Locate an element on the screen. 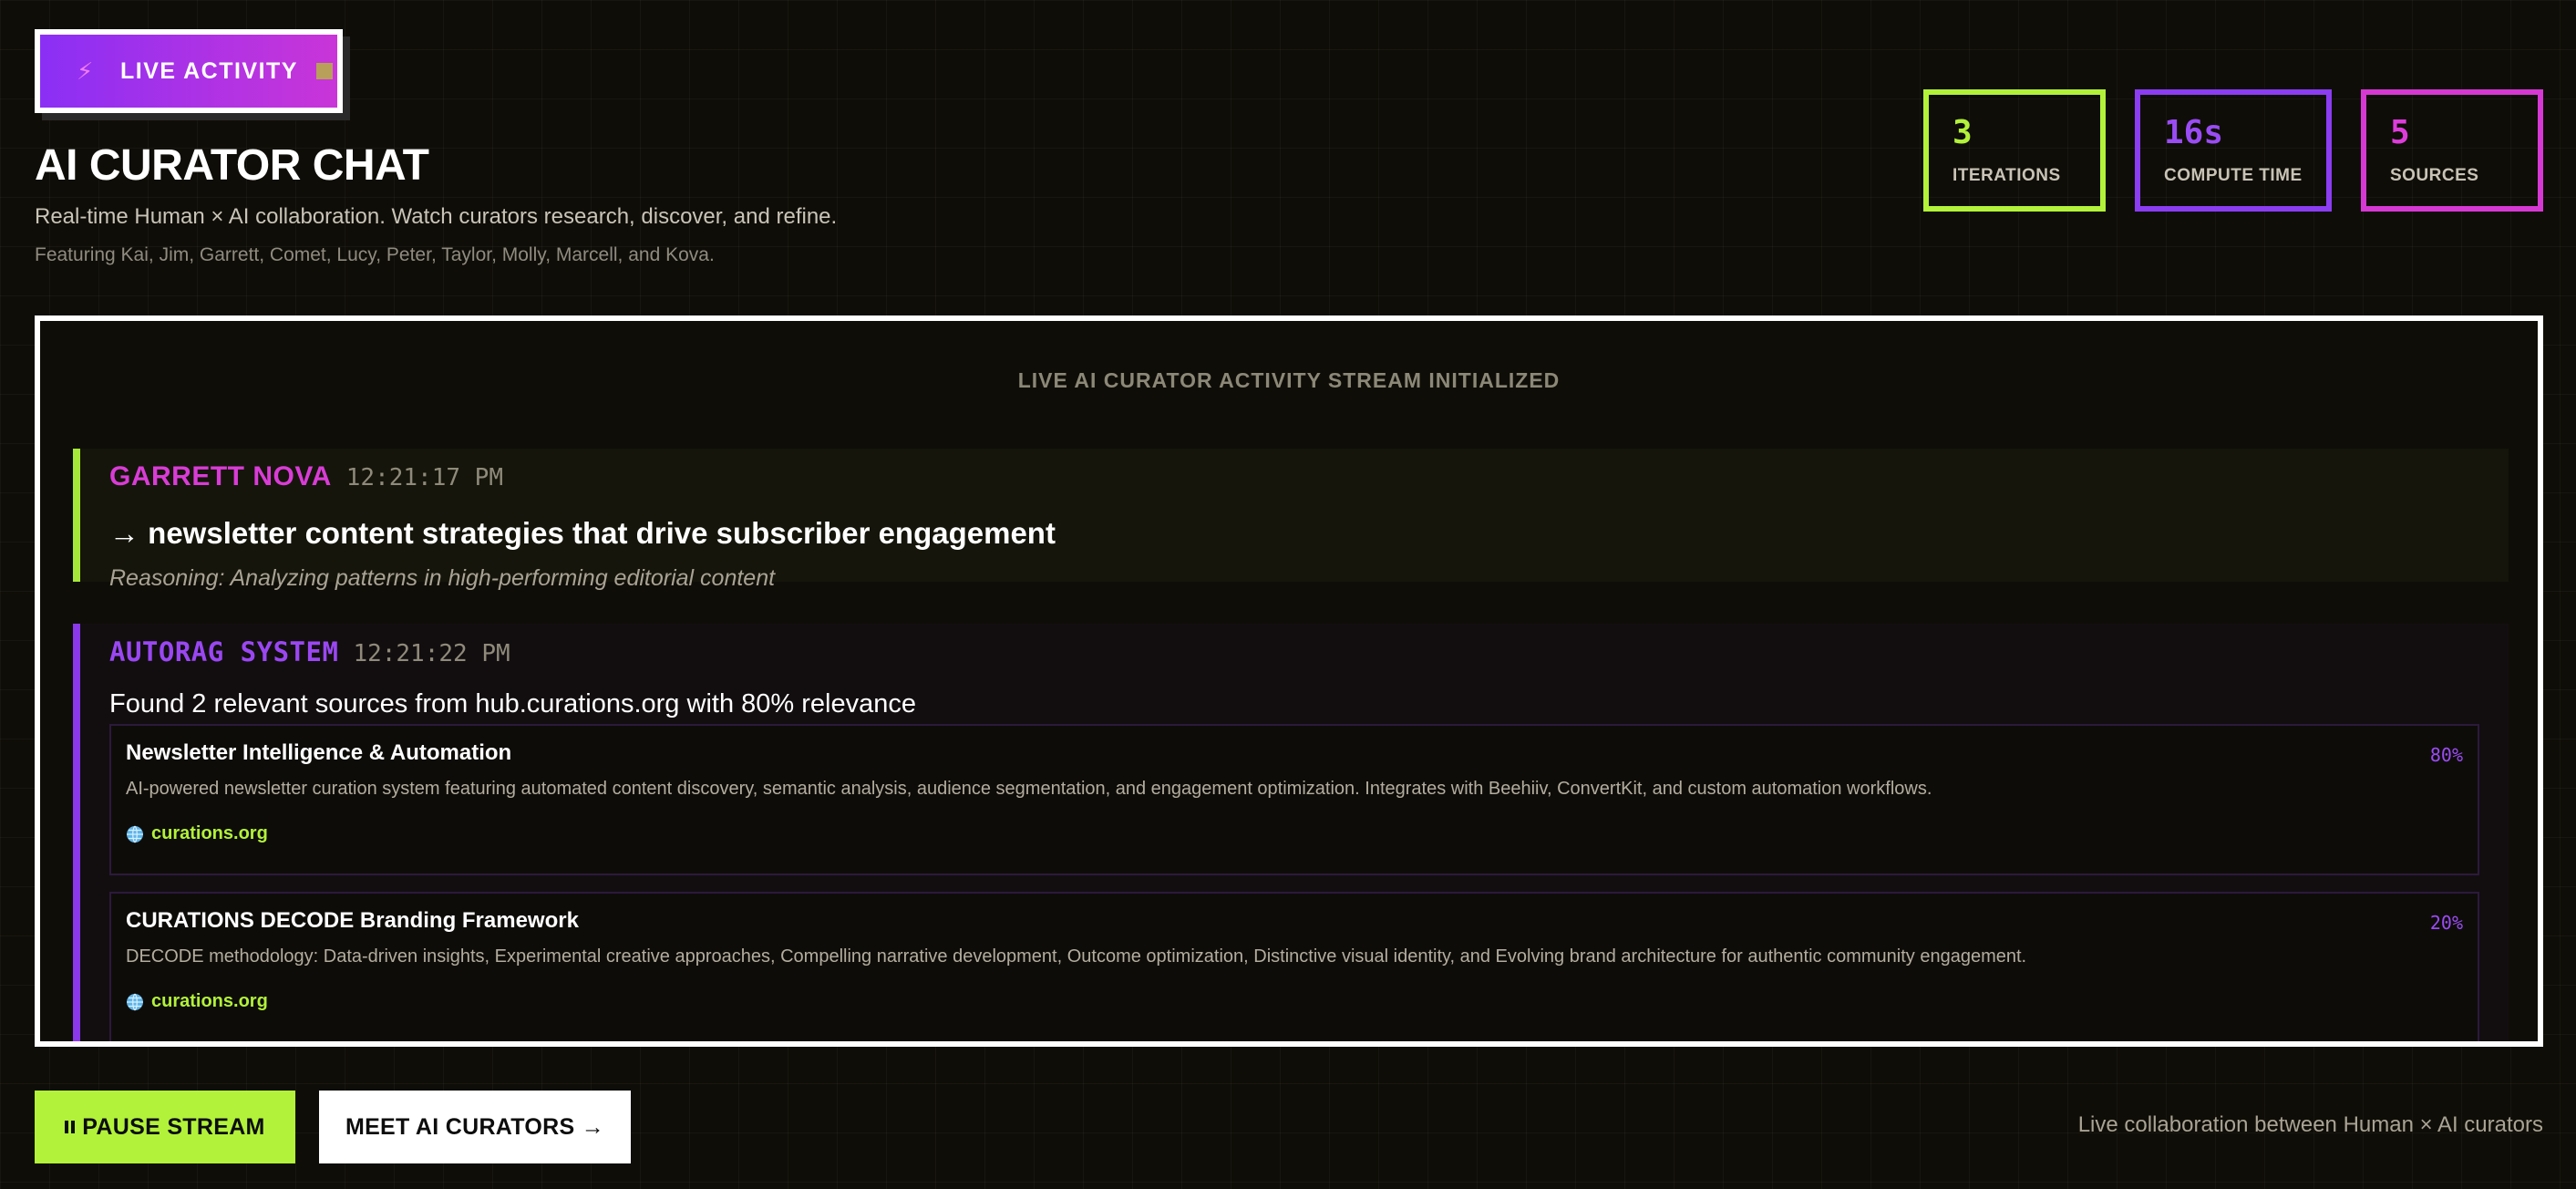  stat-iterations-label: ITERATIONS is located at coordinates (2007, 176).